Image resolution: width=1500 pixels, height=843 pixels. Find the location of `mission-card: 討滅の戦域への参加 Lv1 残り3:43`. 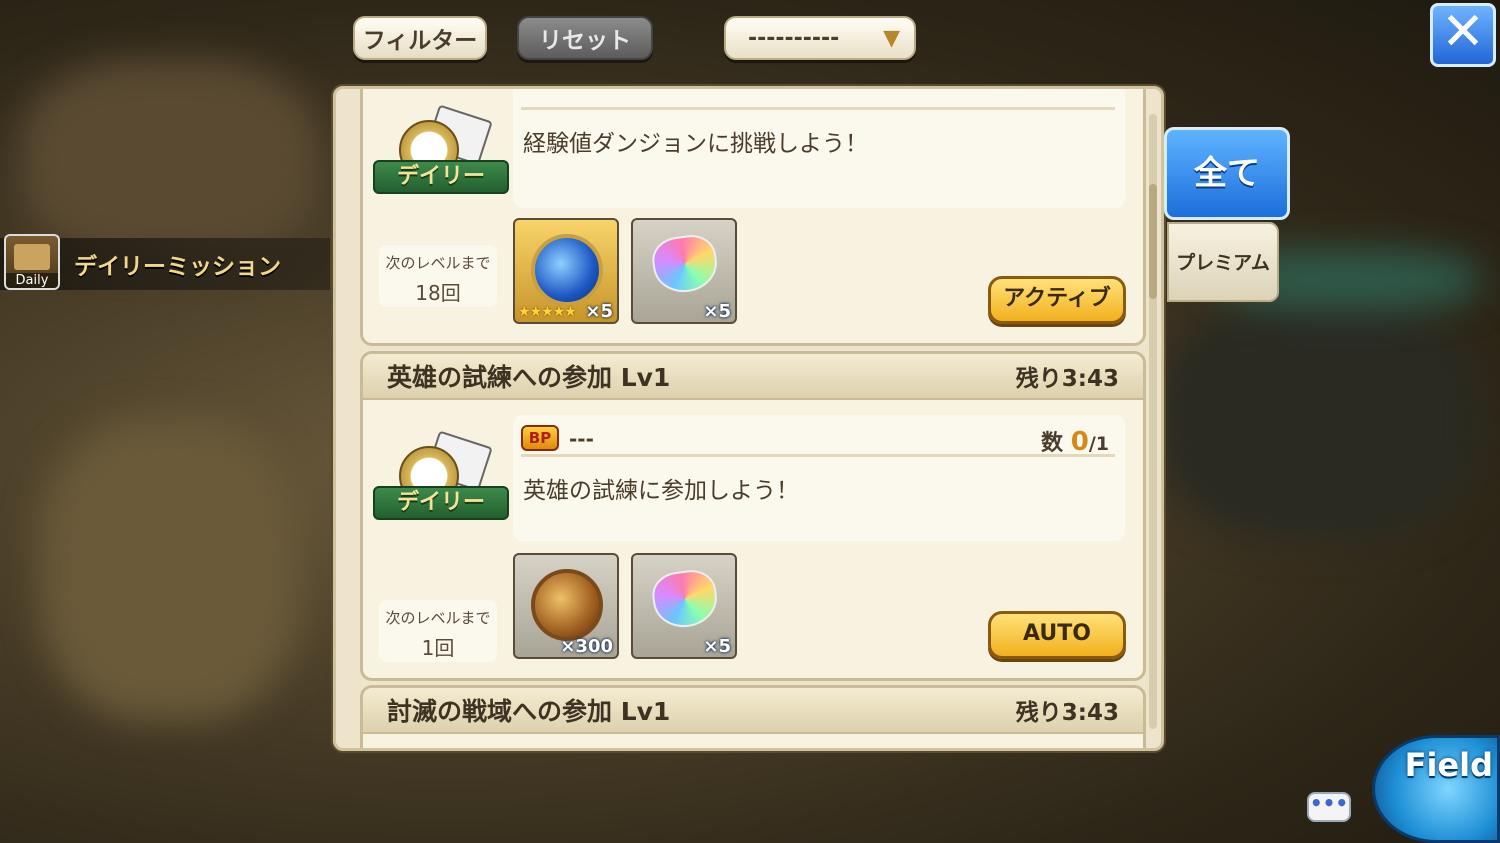

mission-card: 討滅の戦域への参加 Lv1 残り3:43 is located at coordinates (753, 716).